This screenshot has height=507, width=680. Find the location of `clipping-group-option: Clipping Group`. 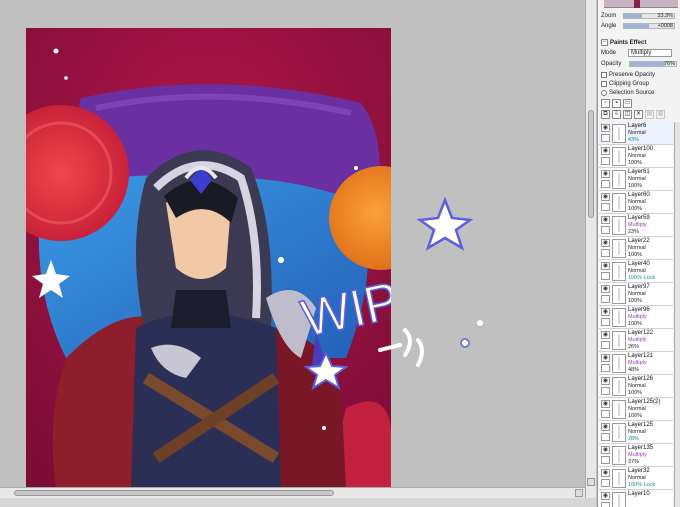

clipping-group-option: Clipping Group is located at coordinates (625, 83).